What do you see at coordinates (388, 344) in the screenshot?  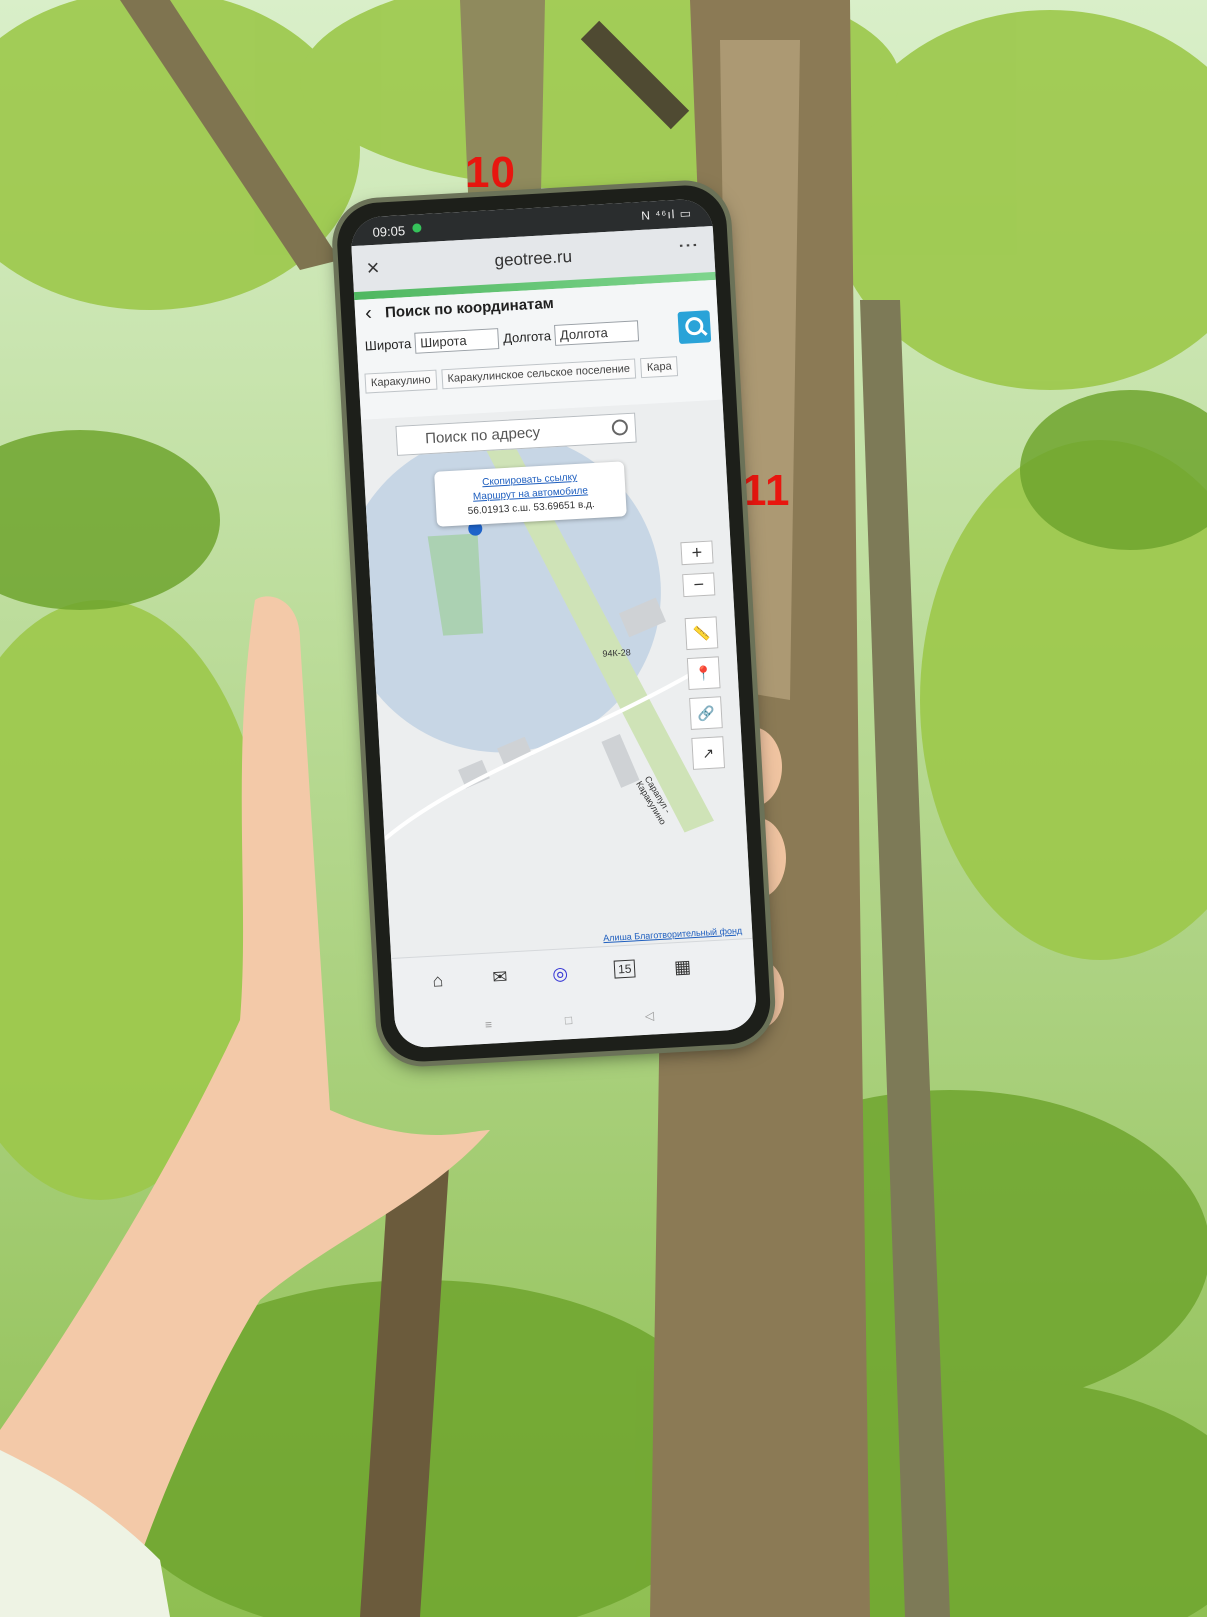 I see `latitude-label: Широта` at bounding box center [388, 344].